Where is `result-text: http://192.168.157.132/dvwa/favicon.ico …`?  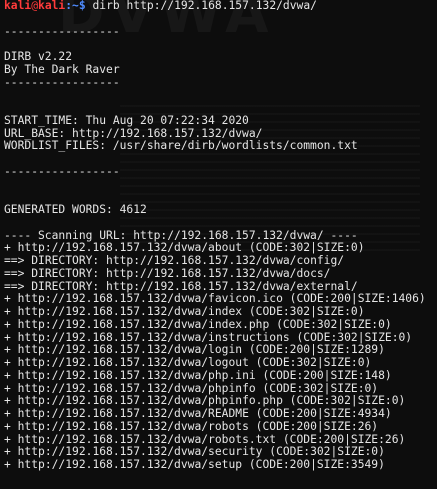 result-text: http://192.168.157.132/dvwa/favicon.ico … is located at coordinates (221, 299).